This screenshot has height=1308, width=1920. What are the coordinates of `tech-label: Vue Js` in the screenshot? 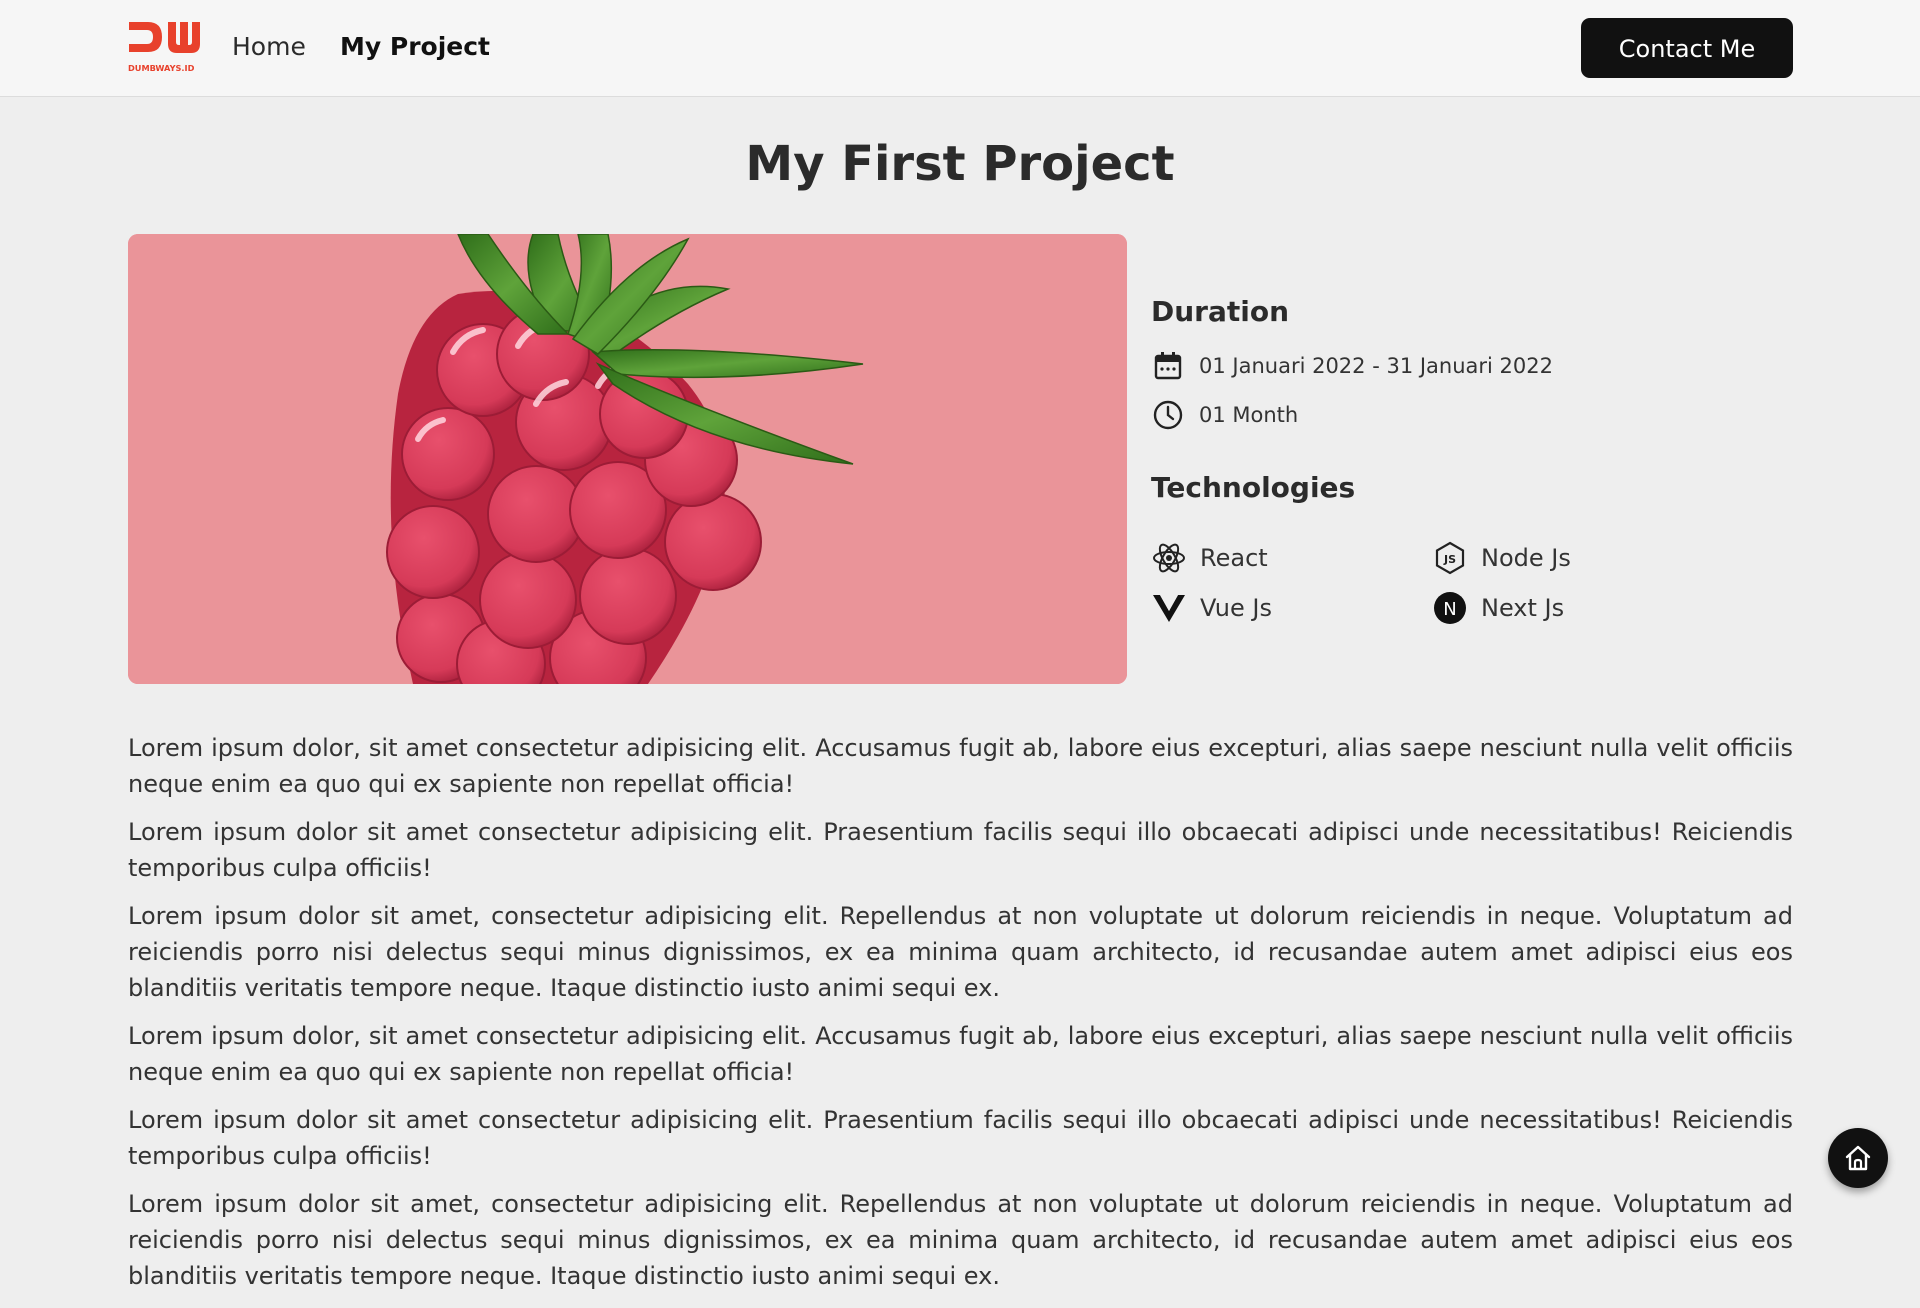 It's located at (1236, 608).